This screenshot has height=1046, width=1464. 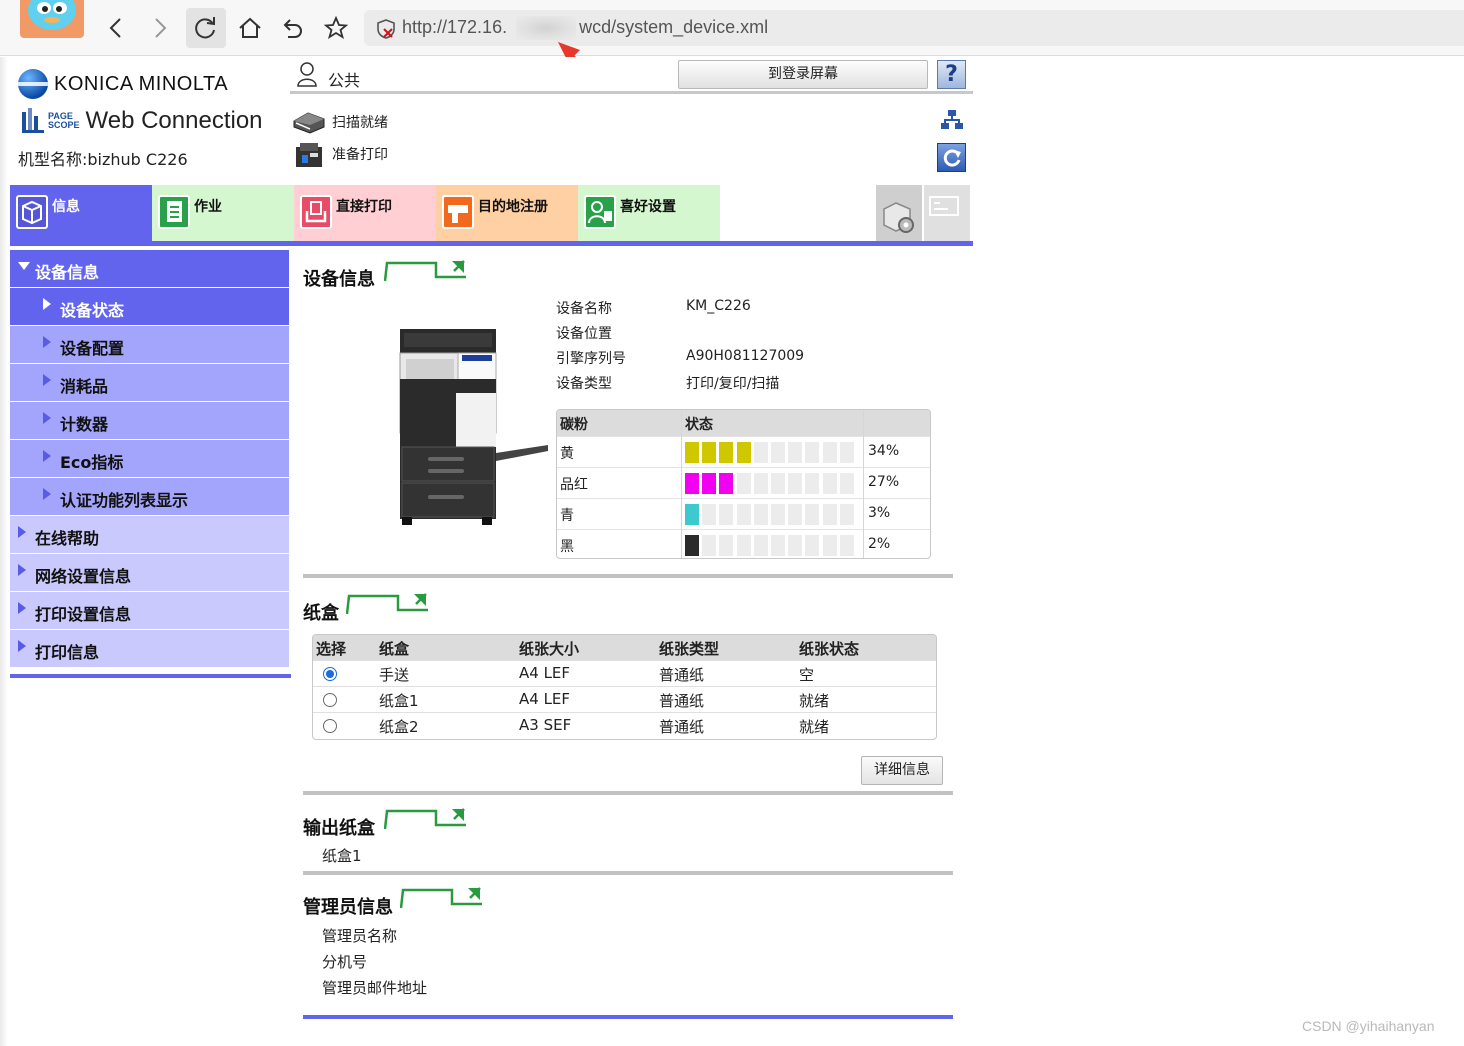 What do you see at coordinates (116, 28) in the screenshot?
I see `back-icon` at bounding box center [116, 28].